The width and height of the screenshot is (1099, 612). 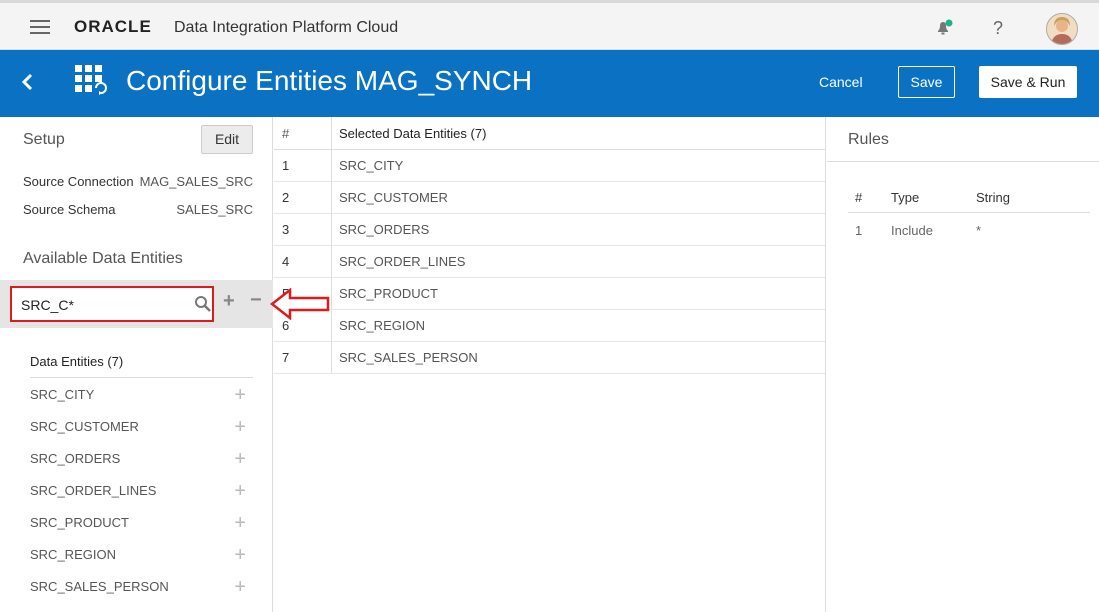 I want to click on table-row: 1 SRC_CITY, so click(x=549, y=165).